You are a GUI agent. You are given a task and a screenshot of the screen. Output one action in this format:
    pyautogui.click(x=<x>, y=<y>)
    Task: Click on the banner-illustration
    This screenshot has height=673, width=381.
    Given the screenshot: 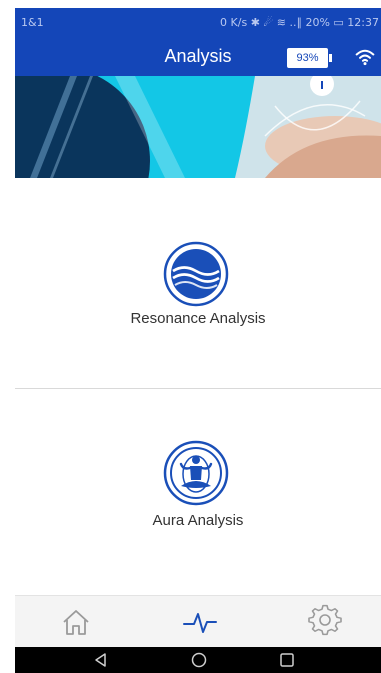 What is the action you would take?
    pyautogui.click(x=198, y=127)
    